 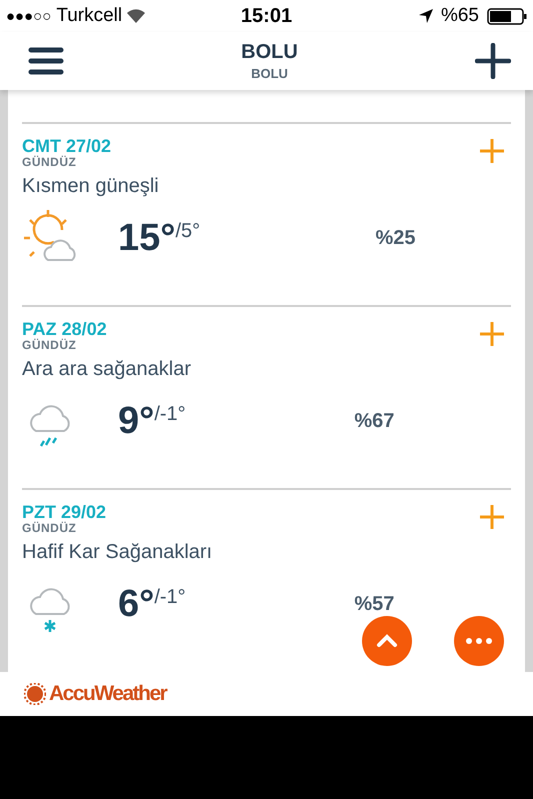 What do you see at coordinates (479, 641) in the screenshot?
I see `more-dots-icon` at bounding box center [479, 641].